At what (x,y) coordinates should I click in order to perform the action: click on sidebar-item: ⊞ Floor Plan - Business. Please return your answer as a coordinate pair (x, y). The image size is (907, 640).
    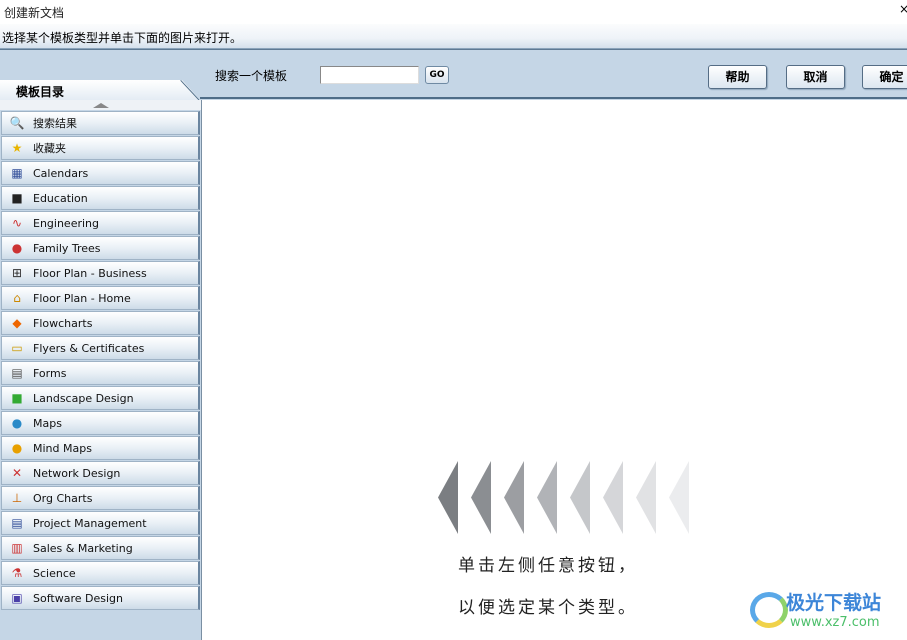
    Looking at the image, I should click on (100, 273).